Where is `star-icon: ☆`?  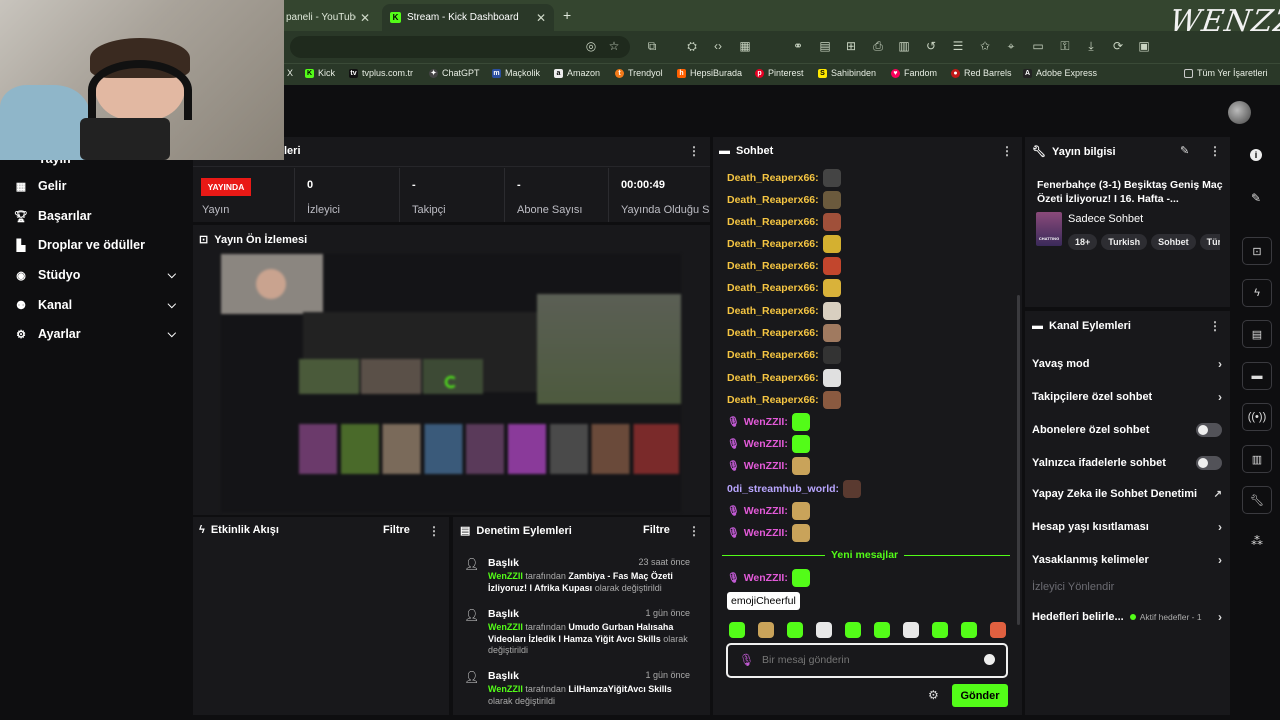 star-icon: ☆ is located at coordinates (614, 46).